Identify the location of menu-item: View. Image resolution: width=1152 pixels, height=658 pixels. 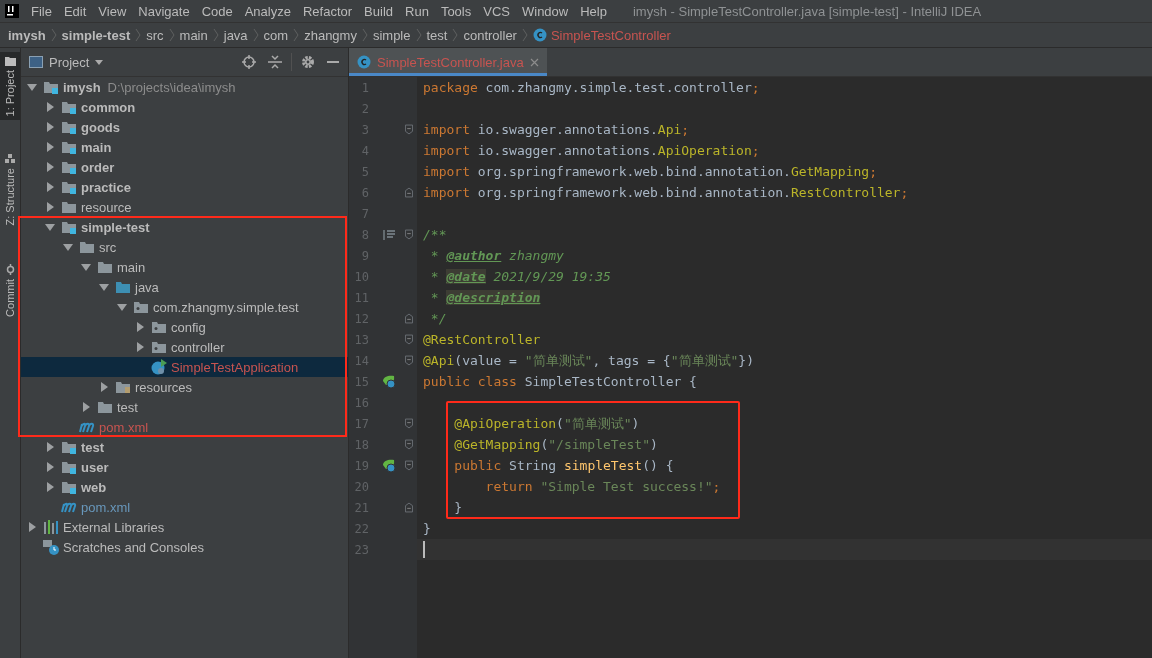
(112, 11).